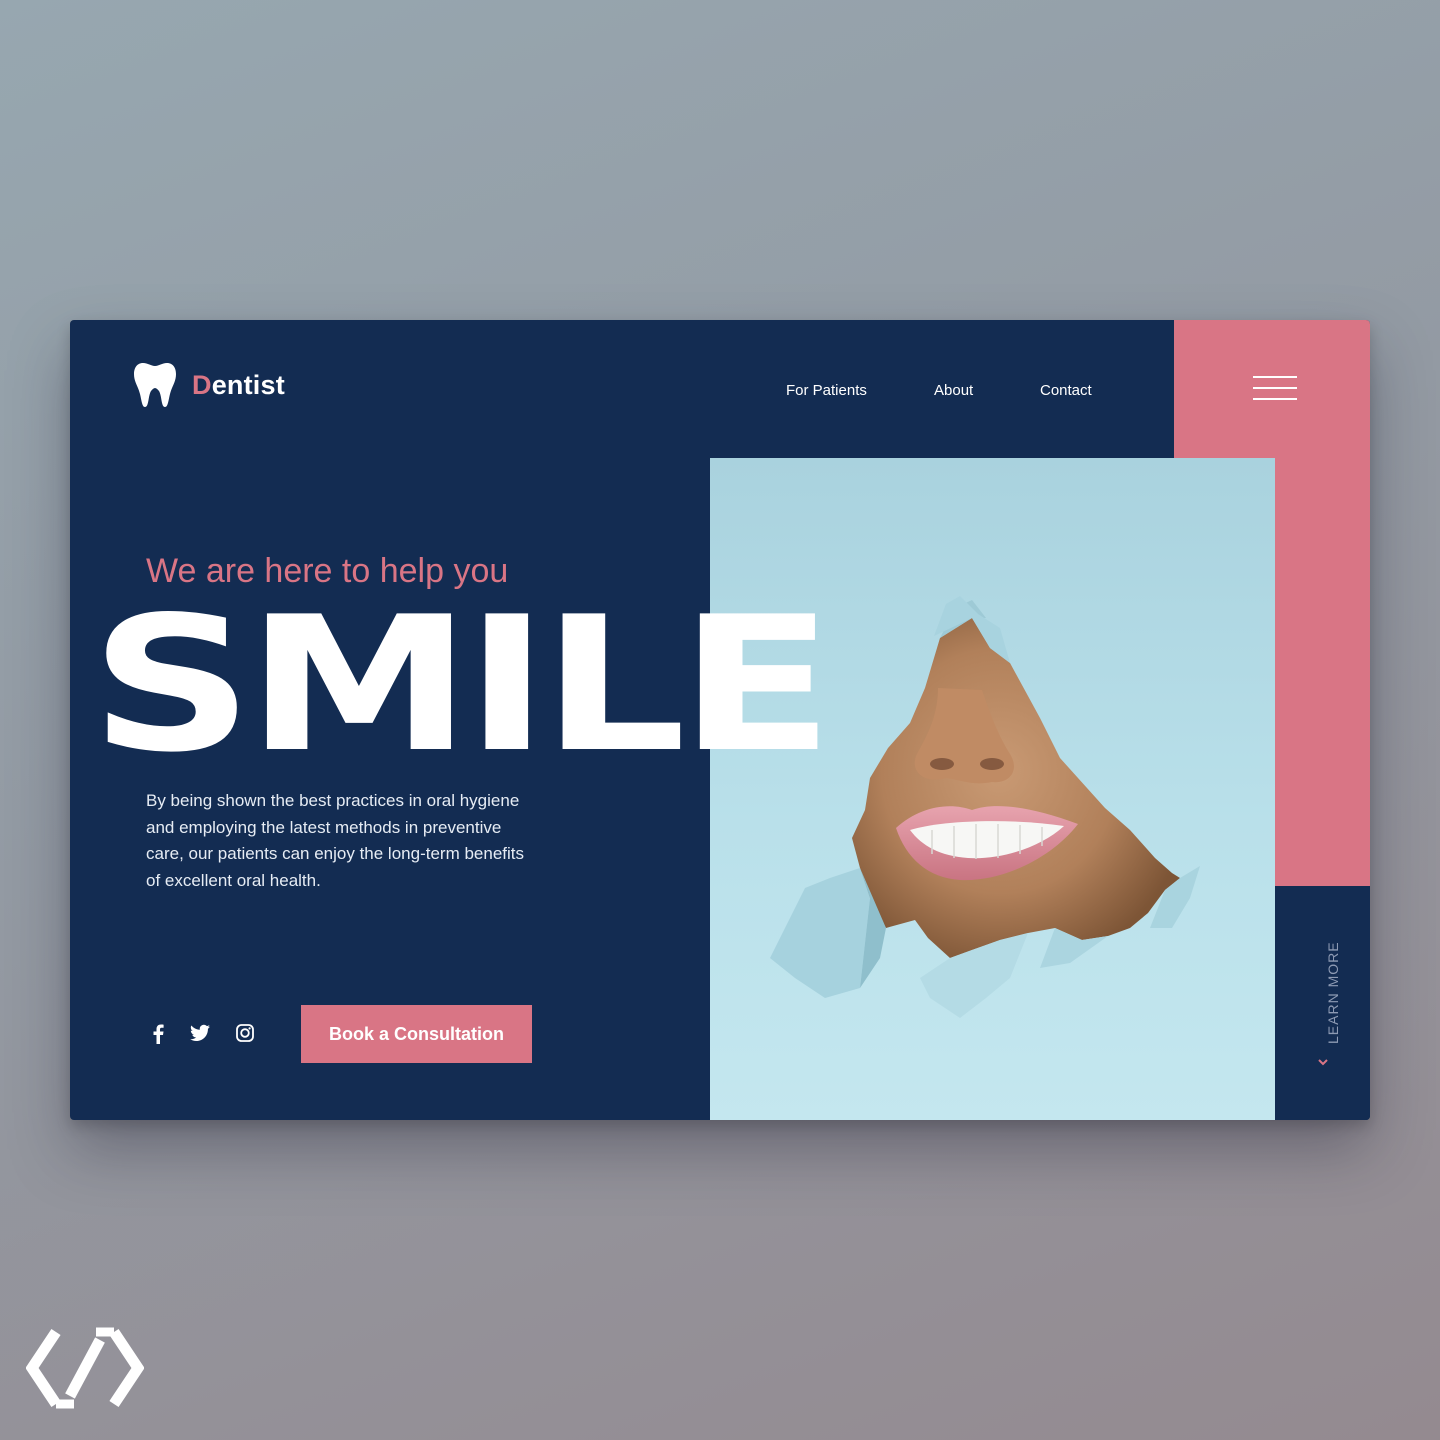 The image size is (1440, 1440). What do you see at coordinates (416, 1034) in the screenshot?
I see `book-consultation-button: Book a Consultation` at bounding box center [416, 1034].